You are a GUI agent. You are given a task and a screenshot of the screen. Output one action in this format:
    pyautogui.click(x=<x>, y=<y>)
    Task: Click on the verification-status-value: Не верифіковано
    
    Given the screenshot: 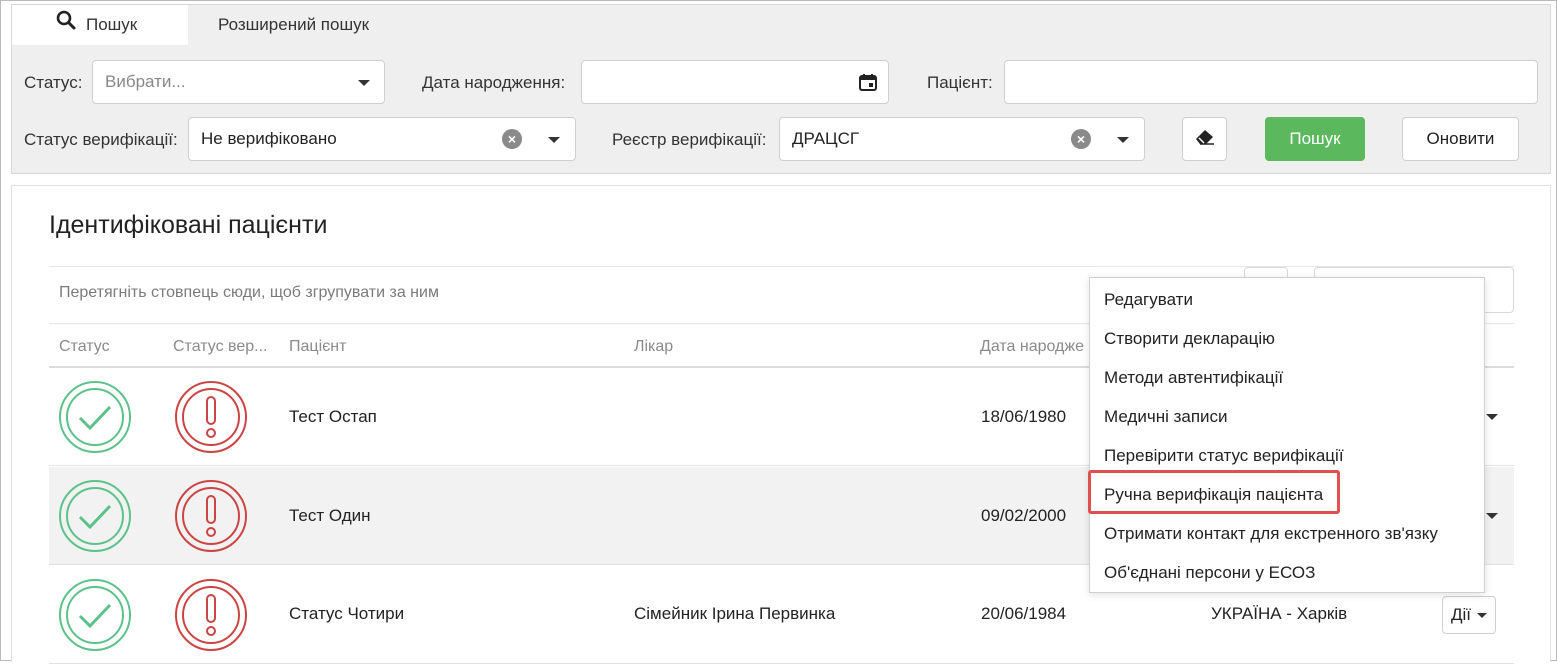 What is the action you would take?
    pyautogui.click(x=269, y=138)
    